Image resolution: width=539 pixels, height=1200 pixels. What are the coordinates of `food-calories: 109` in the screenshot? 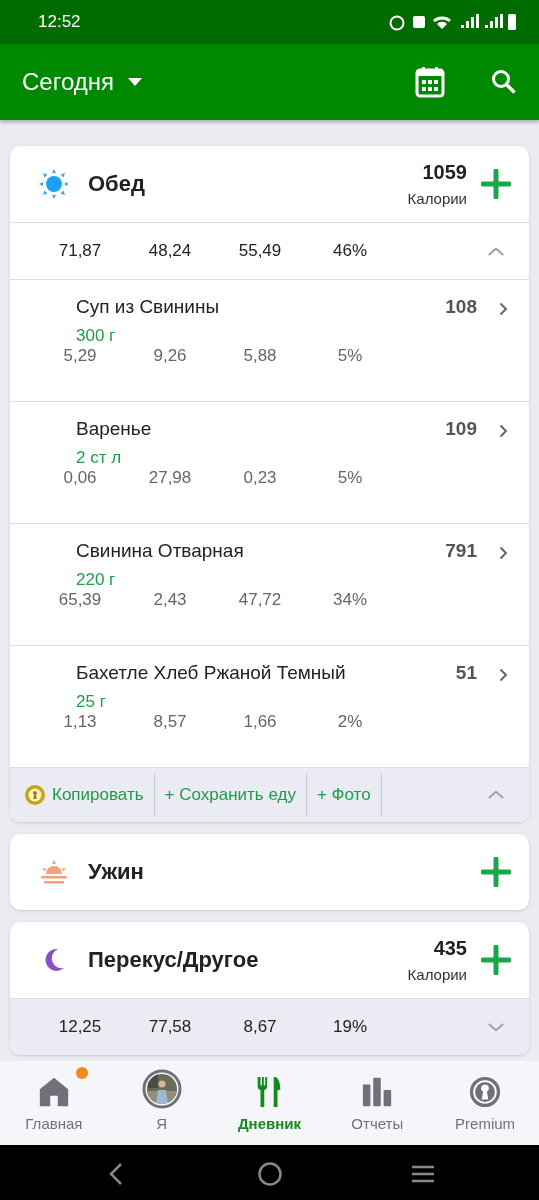 It's located at (461, 429).